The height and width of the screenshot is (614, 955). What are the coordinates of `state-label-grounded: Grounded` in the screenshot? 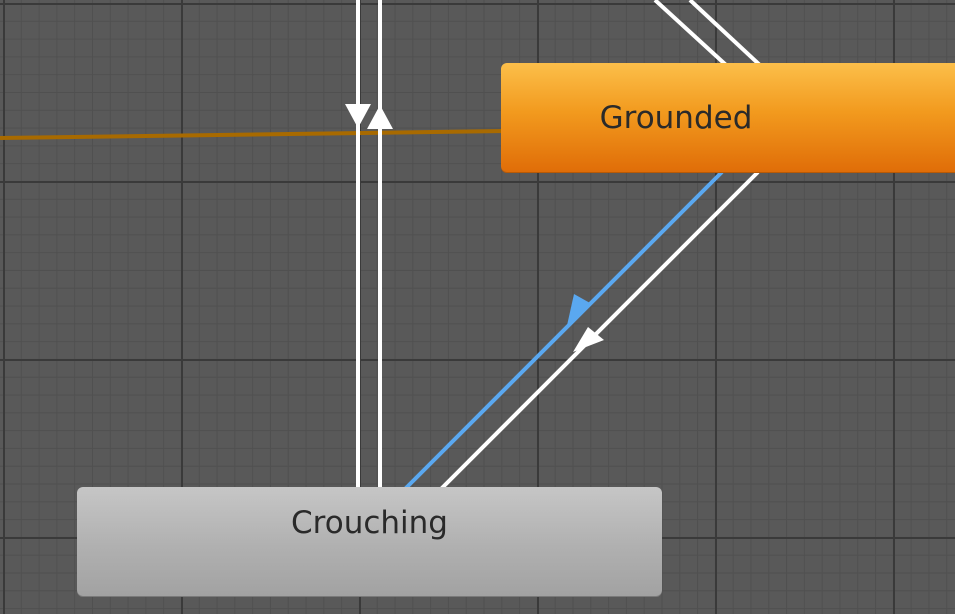 It's located at (676, 117).